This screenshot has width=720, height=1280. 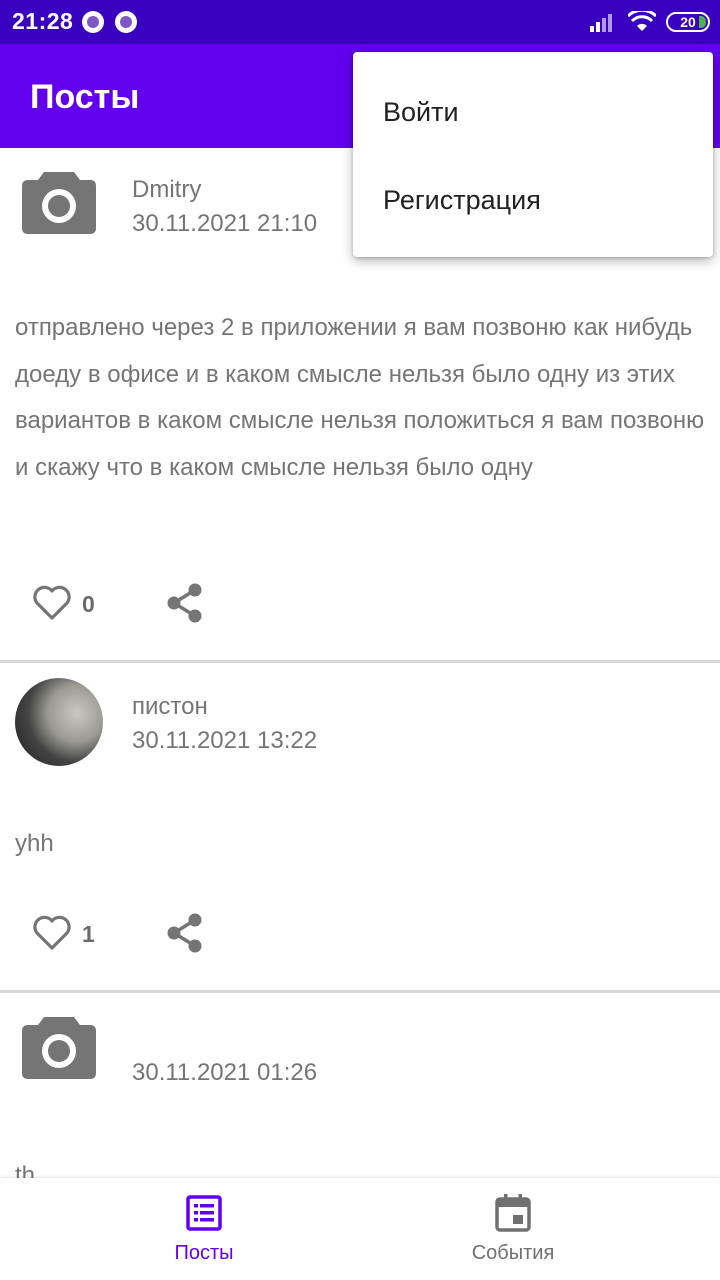 I want to click on nav-label: Посты, so click(x=204, y=1253).